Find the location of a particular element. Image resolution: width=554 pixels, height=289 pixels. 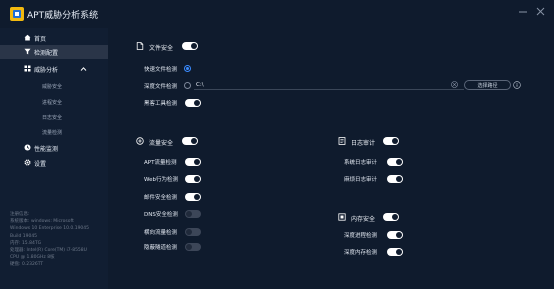

traffic-item-label: 横向流量检测 is located at coordinates (161, 233).